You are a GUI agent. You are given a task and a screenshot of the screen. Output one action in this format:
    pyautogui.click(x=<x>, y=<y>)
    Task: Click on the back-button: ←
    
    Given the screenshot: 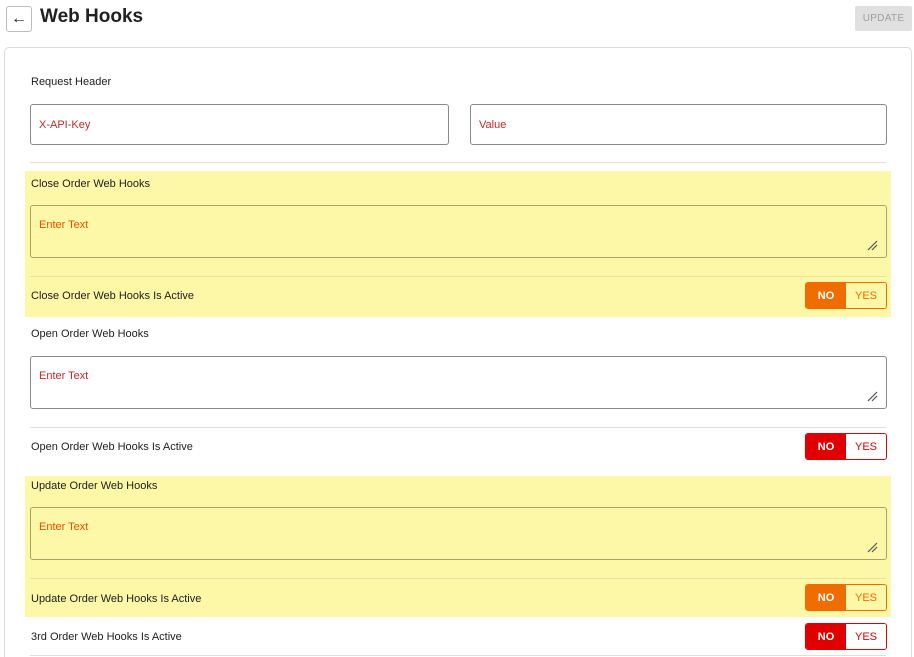 What is the action you would take?
    pyautogui.click(x=19, y=19)
    